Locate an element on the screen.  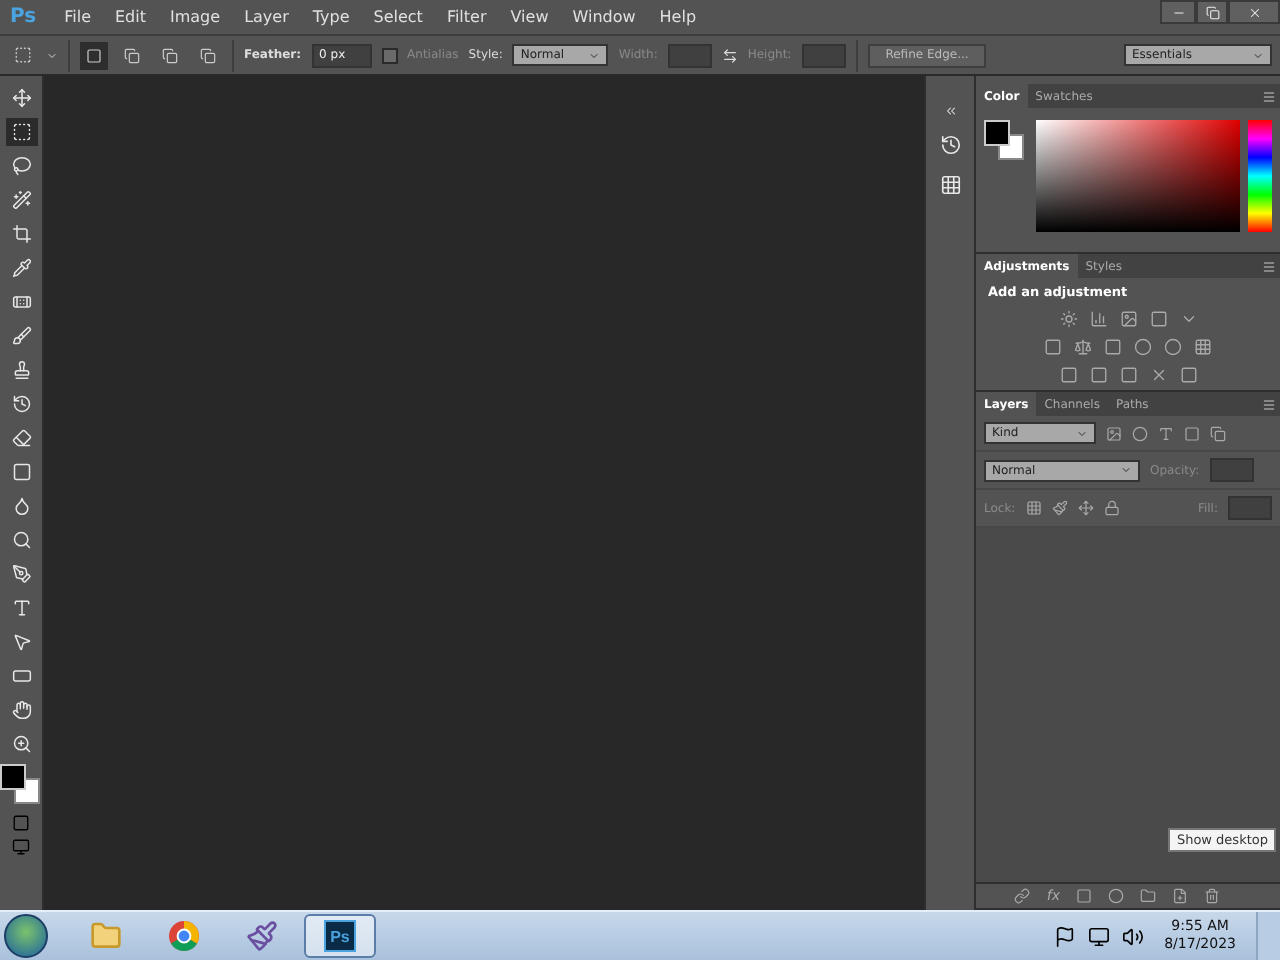
tool-button is located at coordinates (21, 132).